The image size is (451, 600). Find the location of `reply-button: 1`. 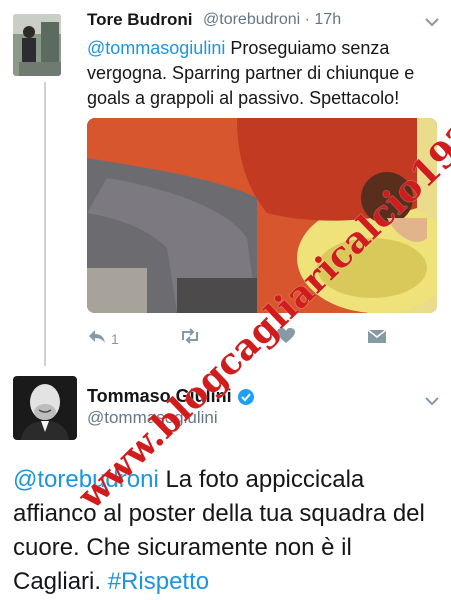

reply-button: 1 is located at coordinates (103, 338).